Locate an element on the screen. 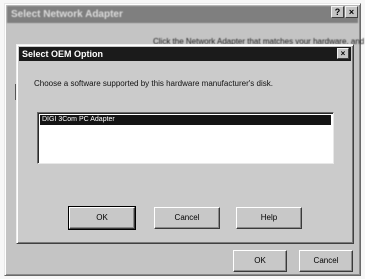 Image resolution: width=365 pixels, height=279 pixels. oem-option-item-selected: DIGI 3Com PC Adapter is located at coordinates (185, 120).